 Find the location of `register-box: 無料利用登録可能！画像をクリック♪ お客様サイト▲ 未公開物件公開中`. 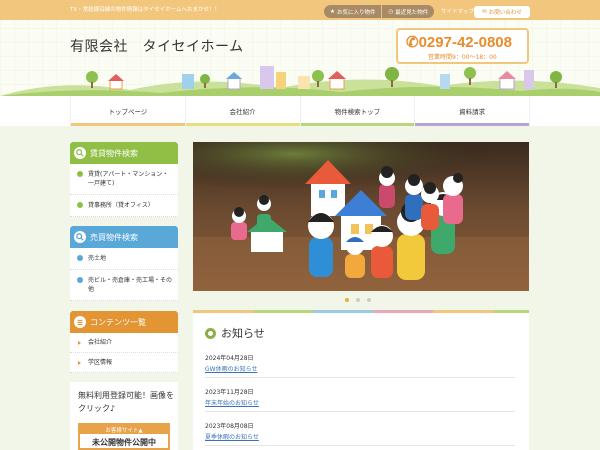

register-box: 無料利用登録可能！画像をクリック♪ お客様サイト▲ 未公開物件公開中 is located at coordinates (124, 416).